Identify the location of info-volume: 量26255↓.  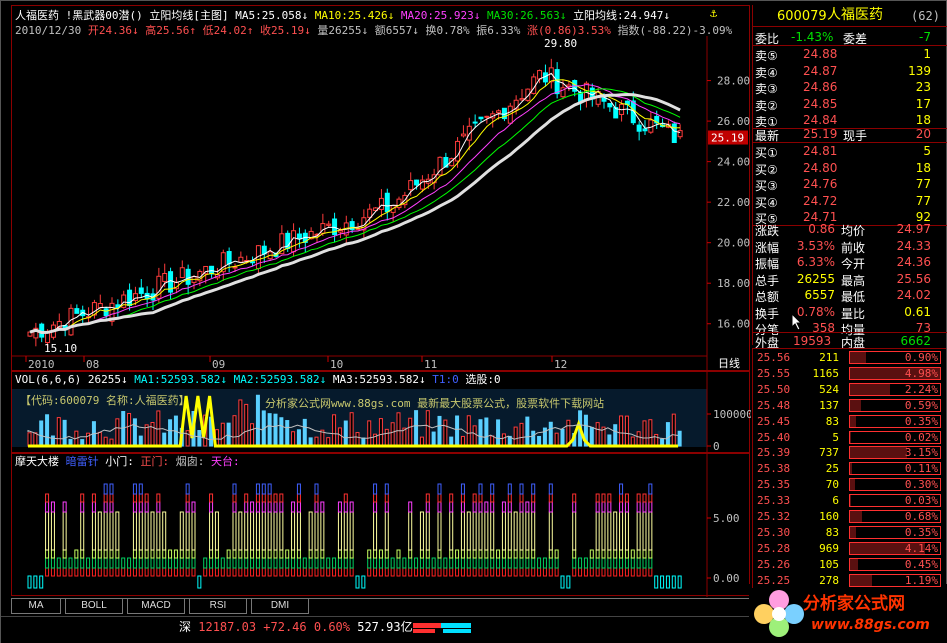
(343, 30).